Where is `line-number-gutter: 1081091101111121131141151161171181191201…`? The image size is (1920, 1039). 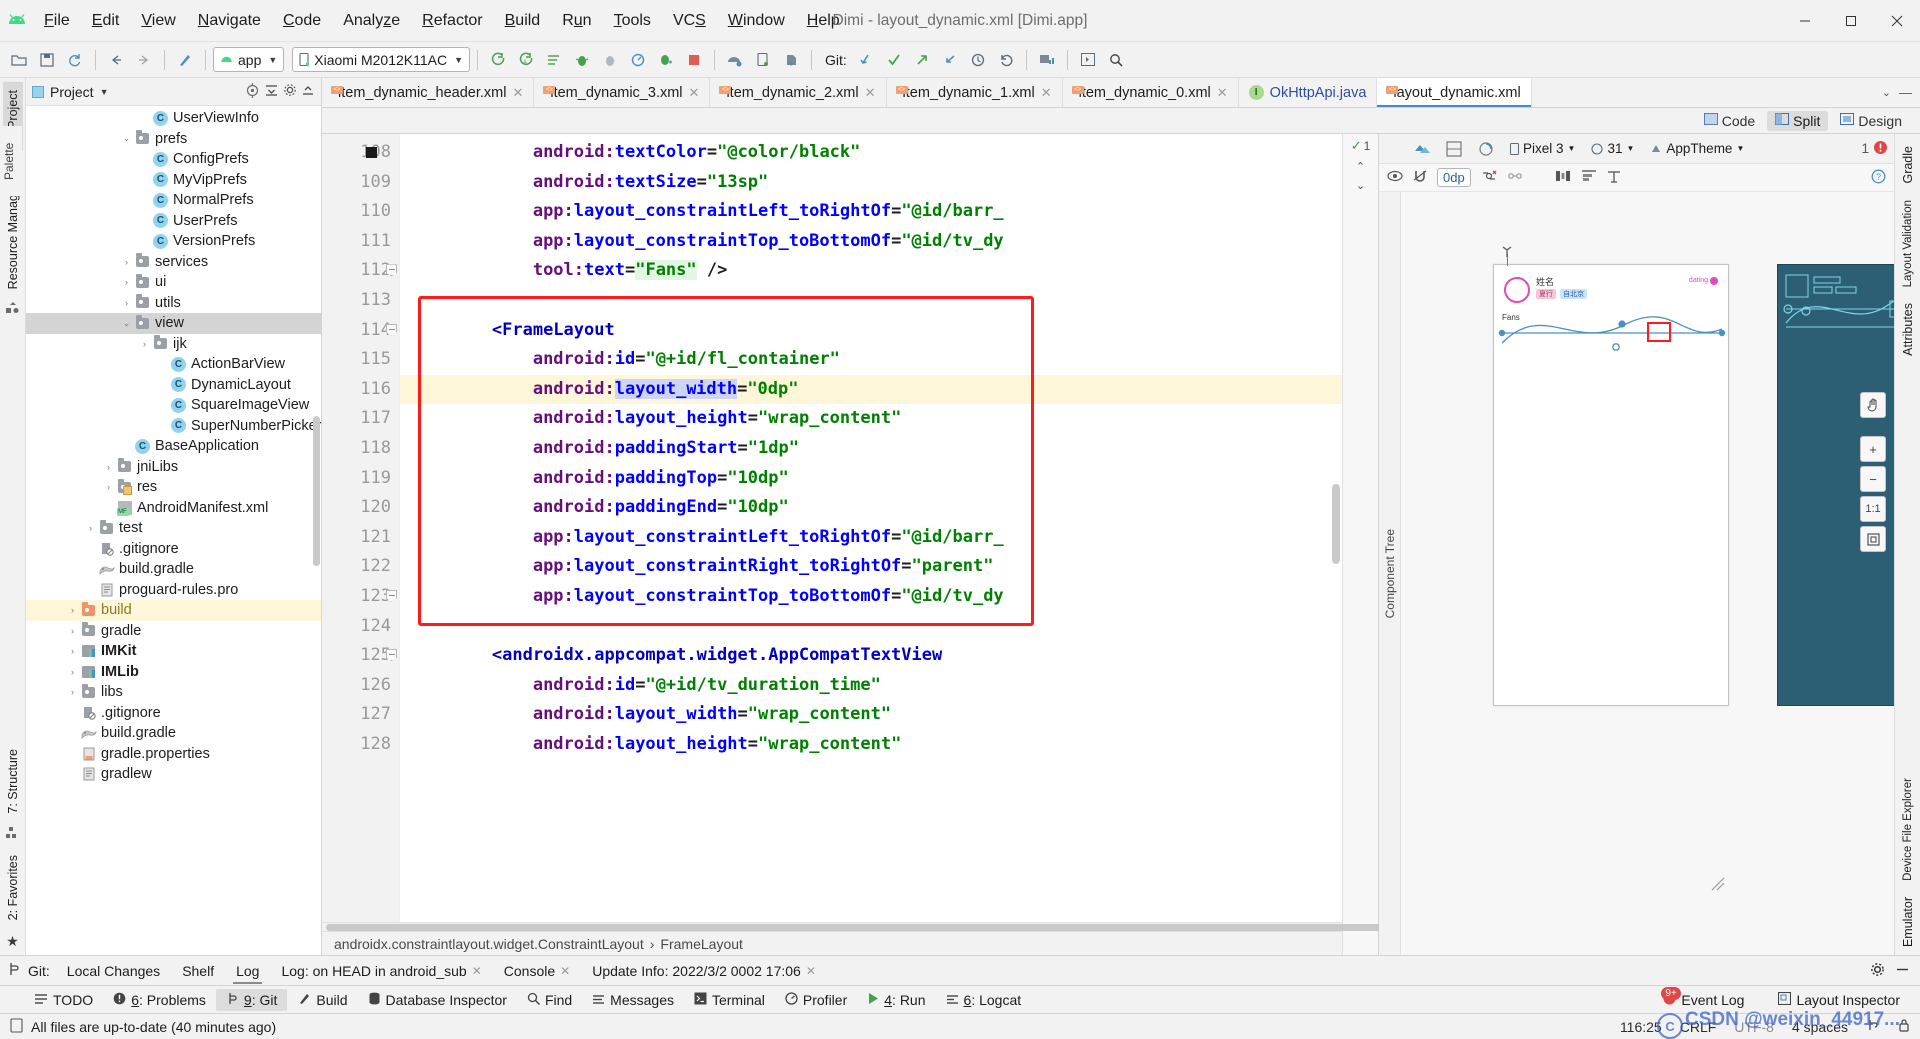 line-number-gutter: 1081091101111121131141151161171181191201… is located at coordinates (361, 528).